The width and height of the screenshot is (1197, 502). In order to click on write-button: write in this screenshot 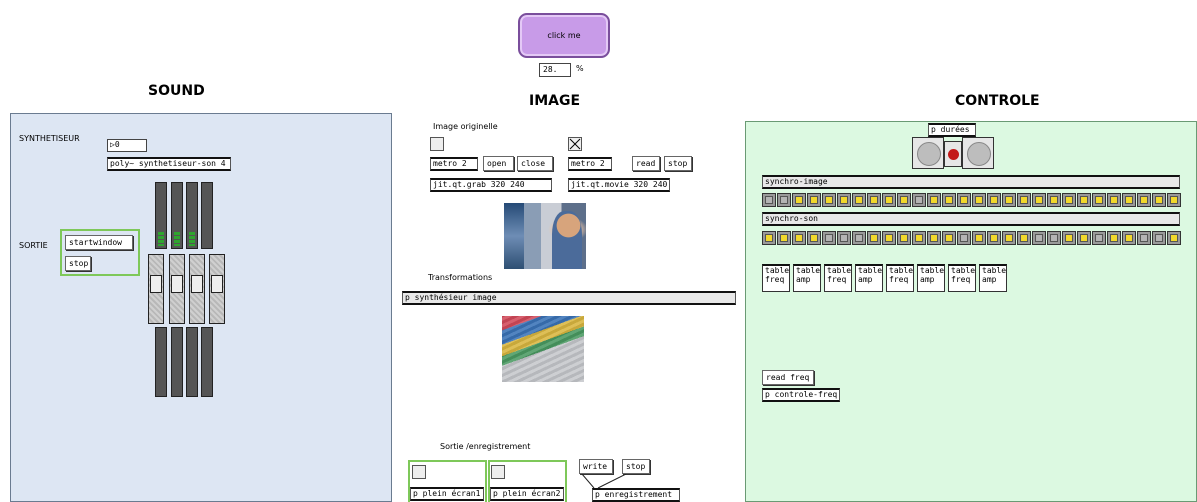, I will do `click(596, 466)`.